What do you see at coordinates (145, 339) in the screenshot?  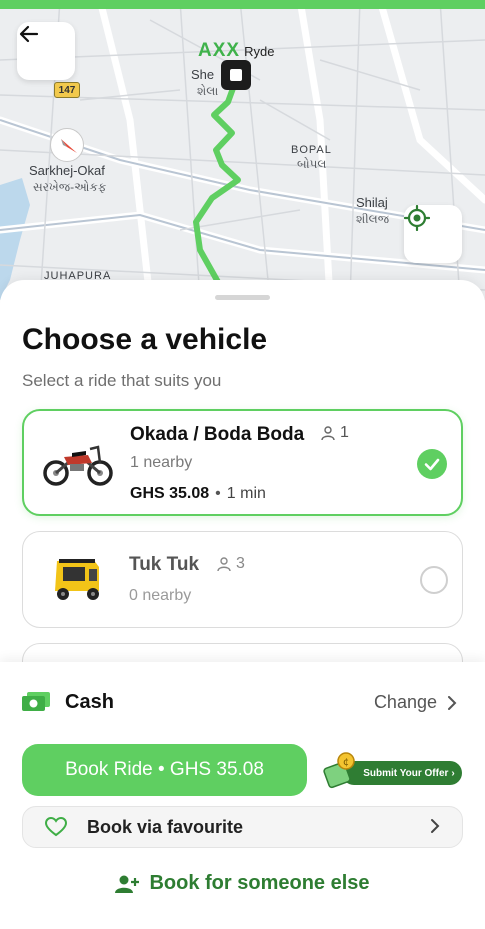 I see `page-title: Choose a vehicle` at bounding box center [145, 339].